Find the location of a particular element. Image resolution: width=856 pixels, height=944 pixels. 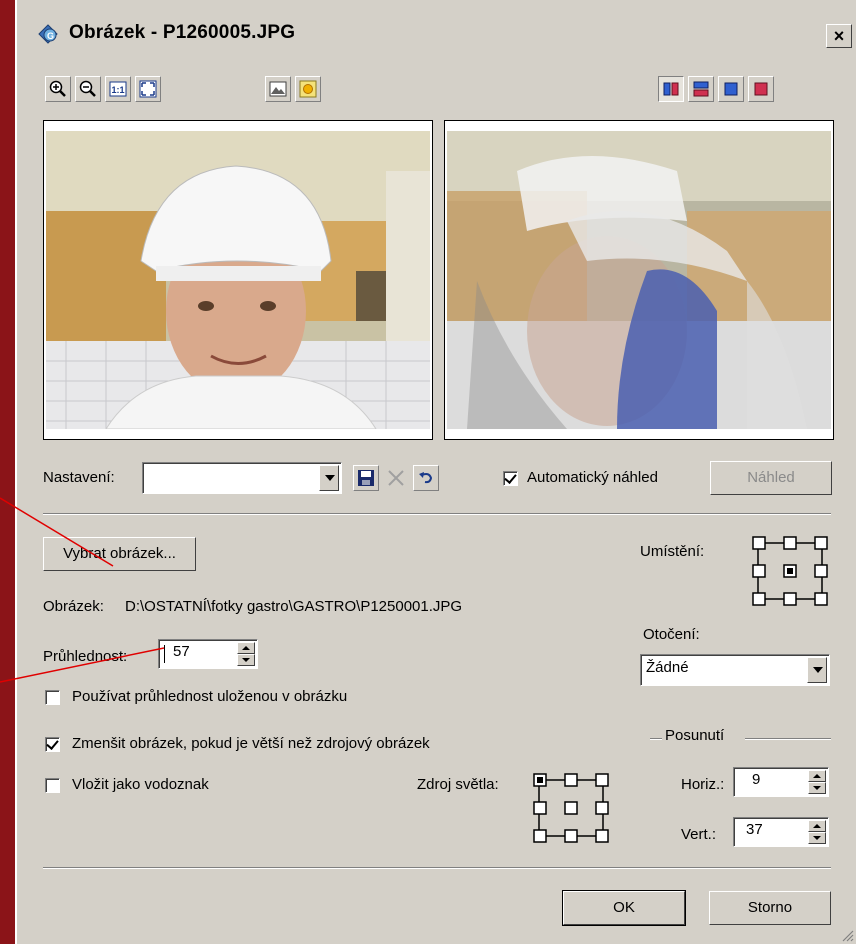

actual-size-button: 1:1 is located at coordinates (118, 89).